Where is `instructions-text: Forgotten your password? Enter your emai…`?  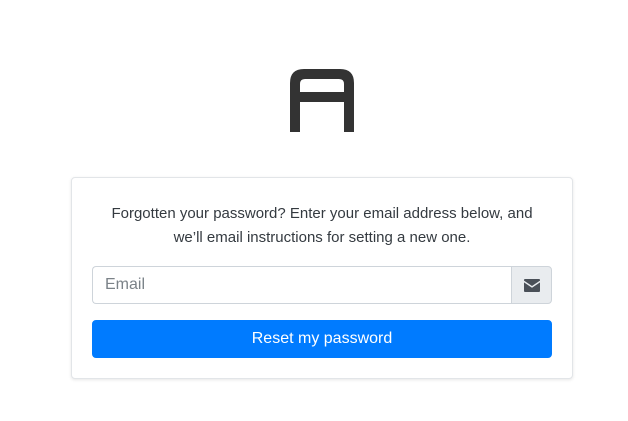
instructions-text: Forgotten your password? Enter your emai… is located at coordinates (322, 225).